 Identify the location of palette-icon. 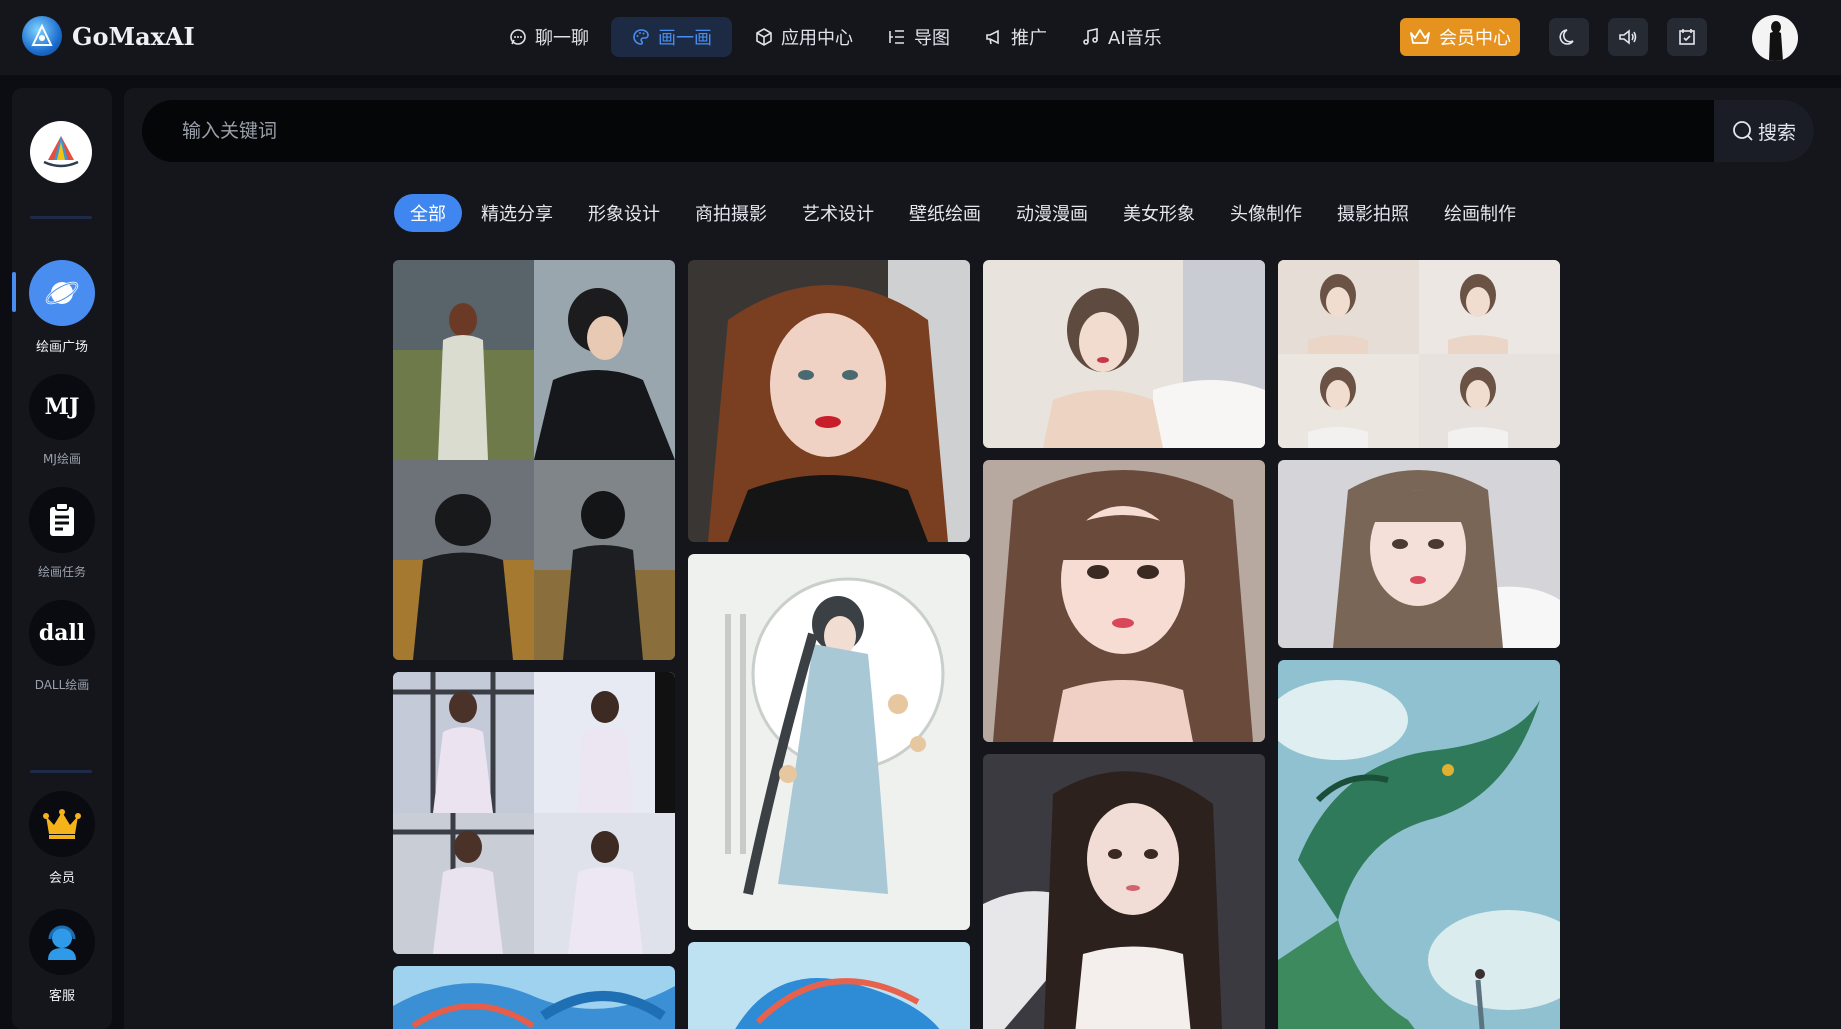
(641, 37).